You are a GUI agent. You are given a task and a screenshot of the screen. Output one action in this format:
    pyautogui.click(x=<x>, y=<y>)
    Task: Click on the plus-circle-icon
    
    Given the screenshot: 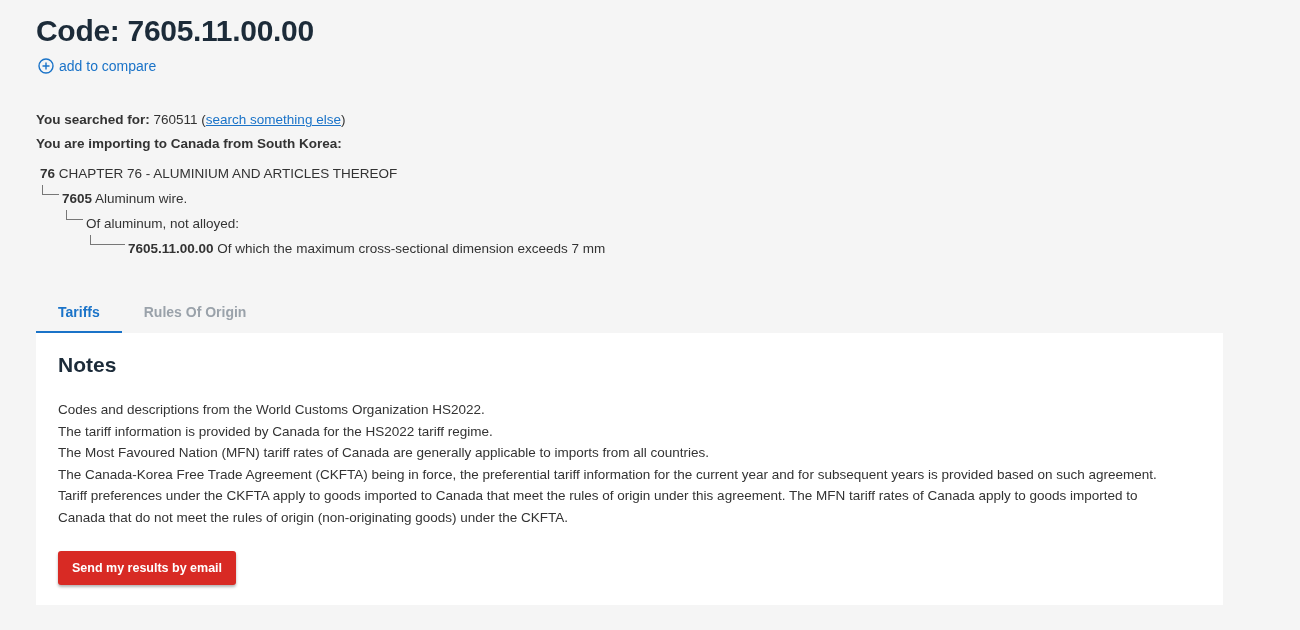 What is the action you would take?
    pyautogui.click(x=46, y=66)
    